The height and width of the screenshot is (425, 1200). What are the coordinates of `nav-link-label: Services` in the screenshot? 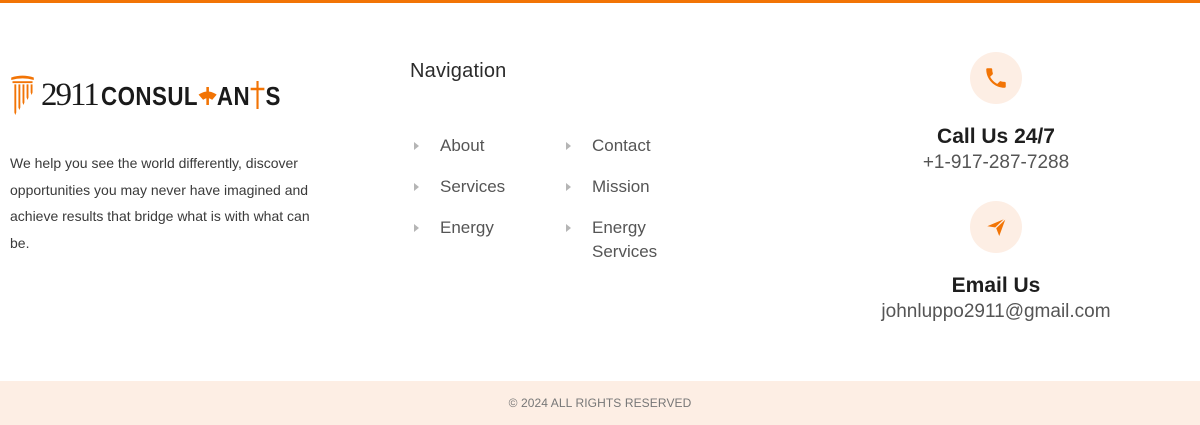 It's located at (473, 186).